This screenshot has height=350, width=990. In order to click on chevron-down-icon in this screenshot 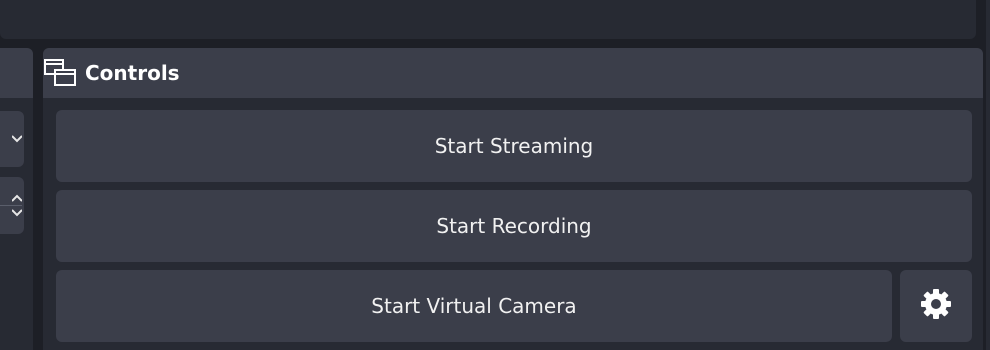, I will do `click(17, 139)`.